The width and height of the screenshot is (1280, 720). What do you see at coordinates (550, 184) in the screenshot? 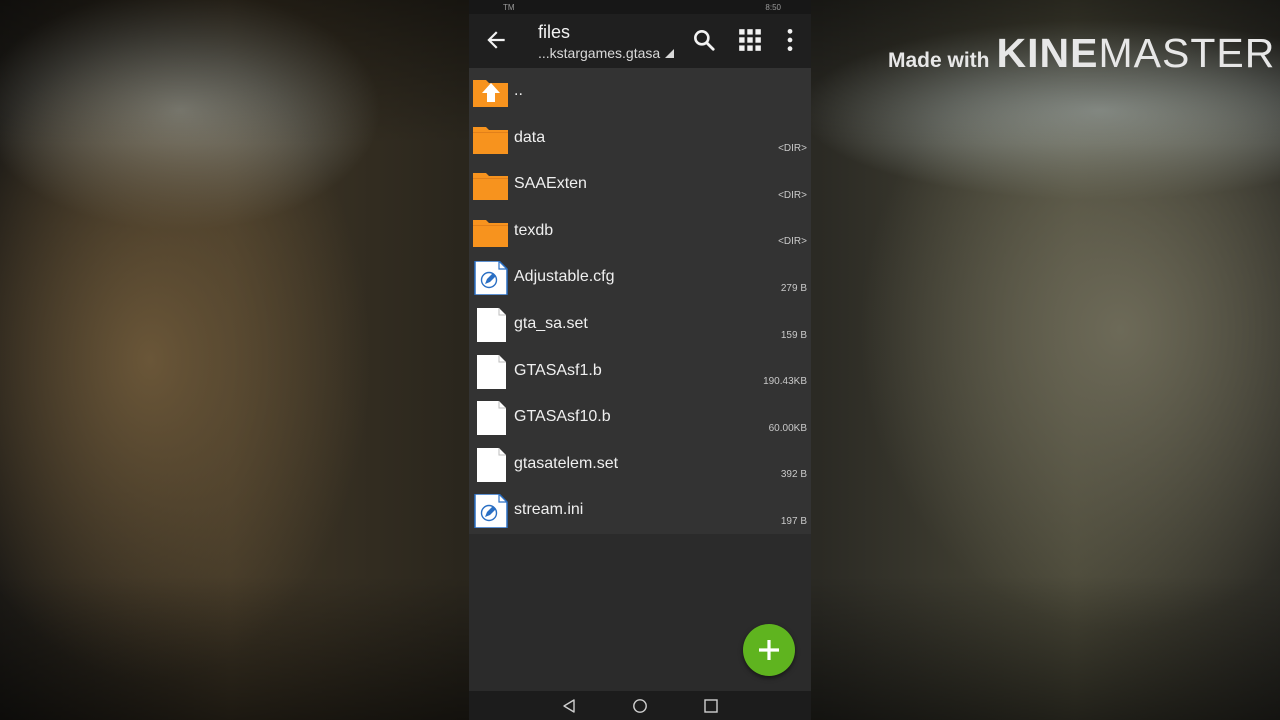
I see `file-name: SAAExten` at bounding box center [550, 184].